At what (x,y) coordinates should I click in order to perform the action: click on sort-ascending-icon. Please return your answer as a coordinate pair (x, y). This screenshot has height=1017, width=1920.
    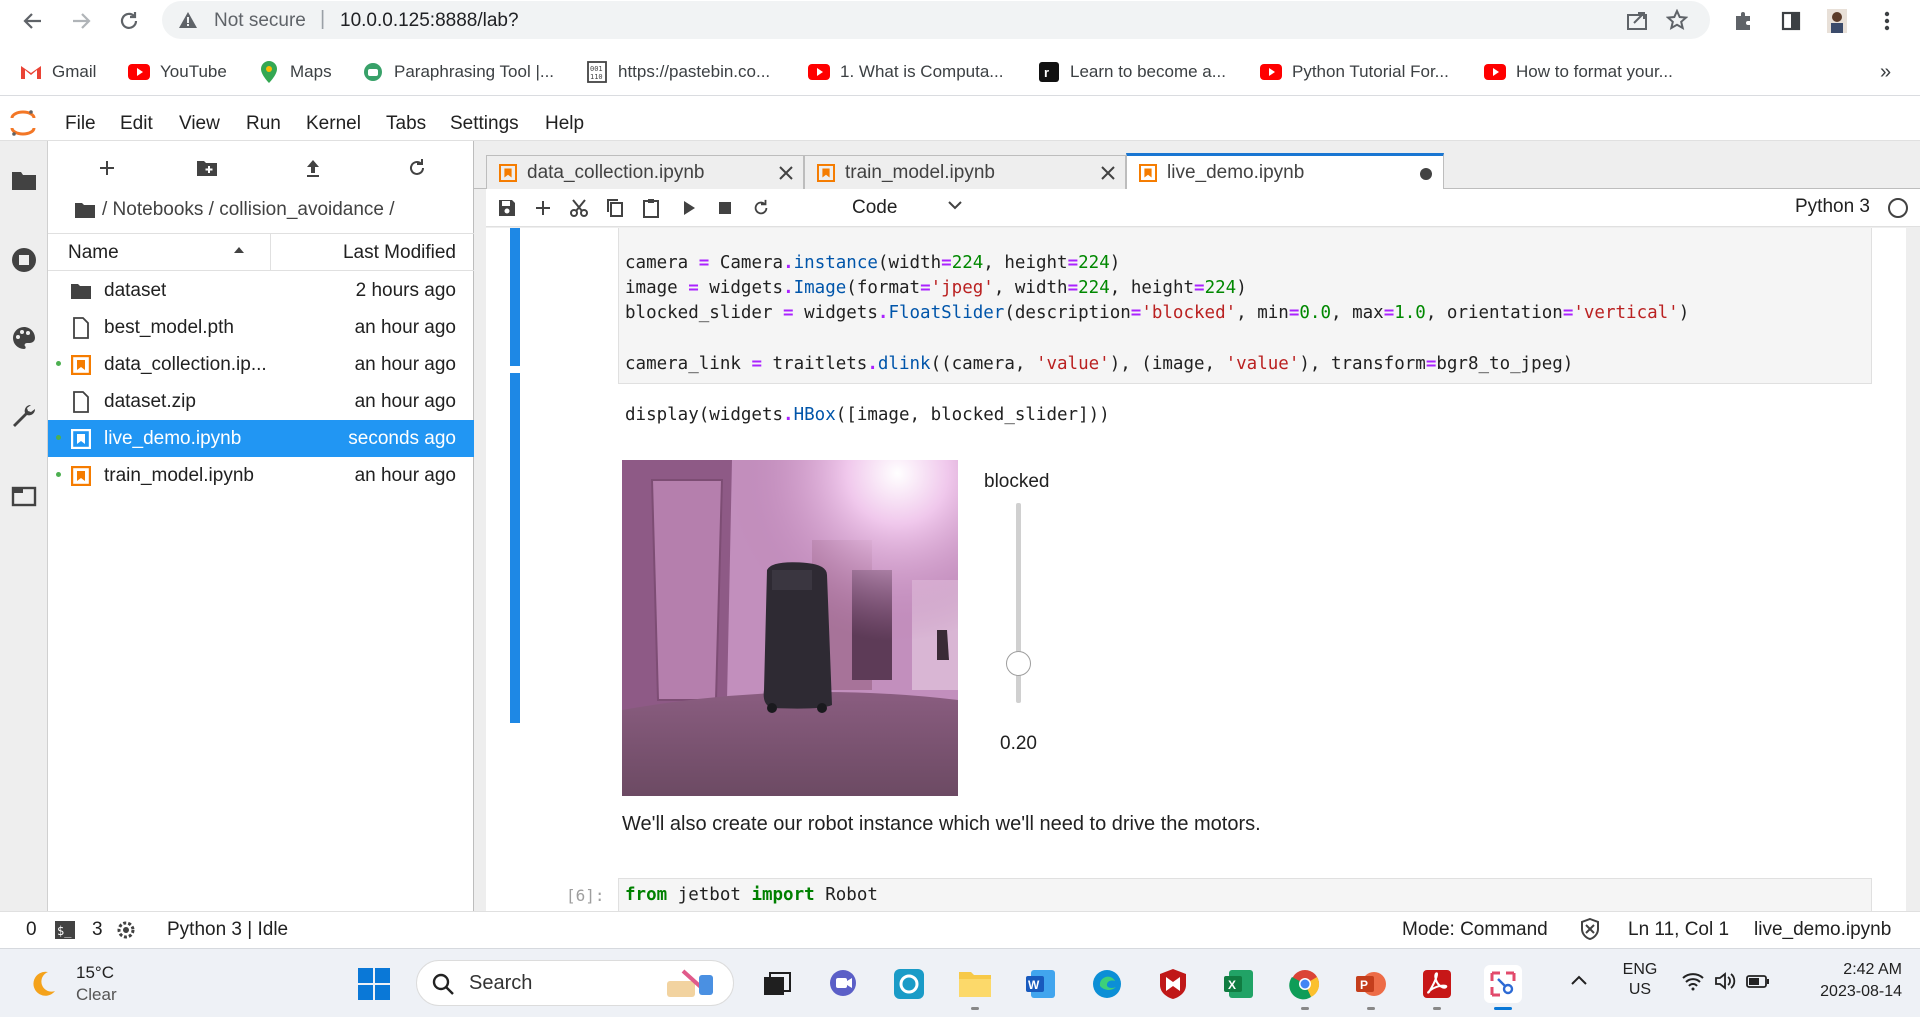
    Looking at the image, I should click on (239, 250).